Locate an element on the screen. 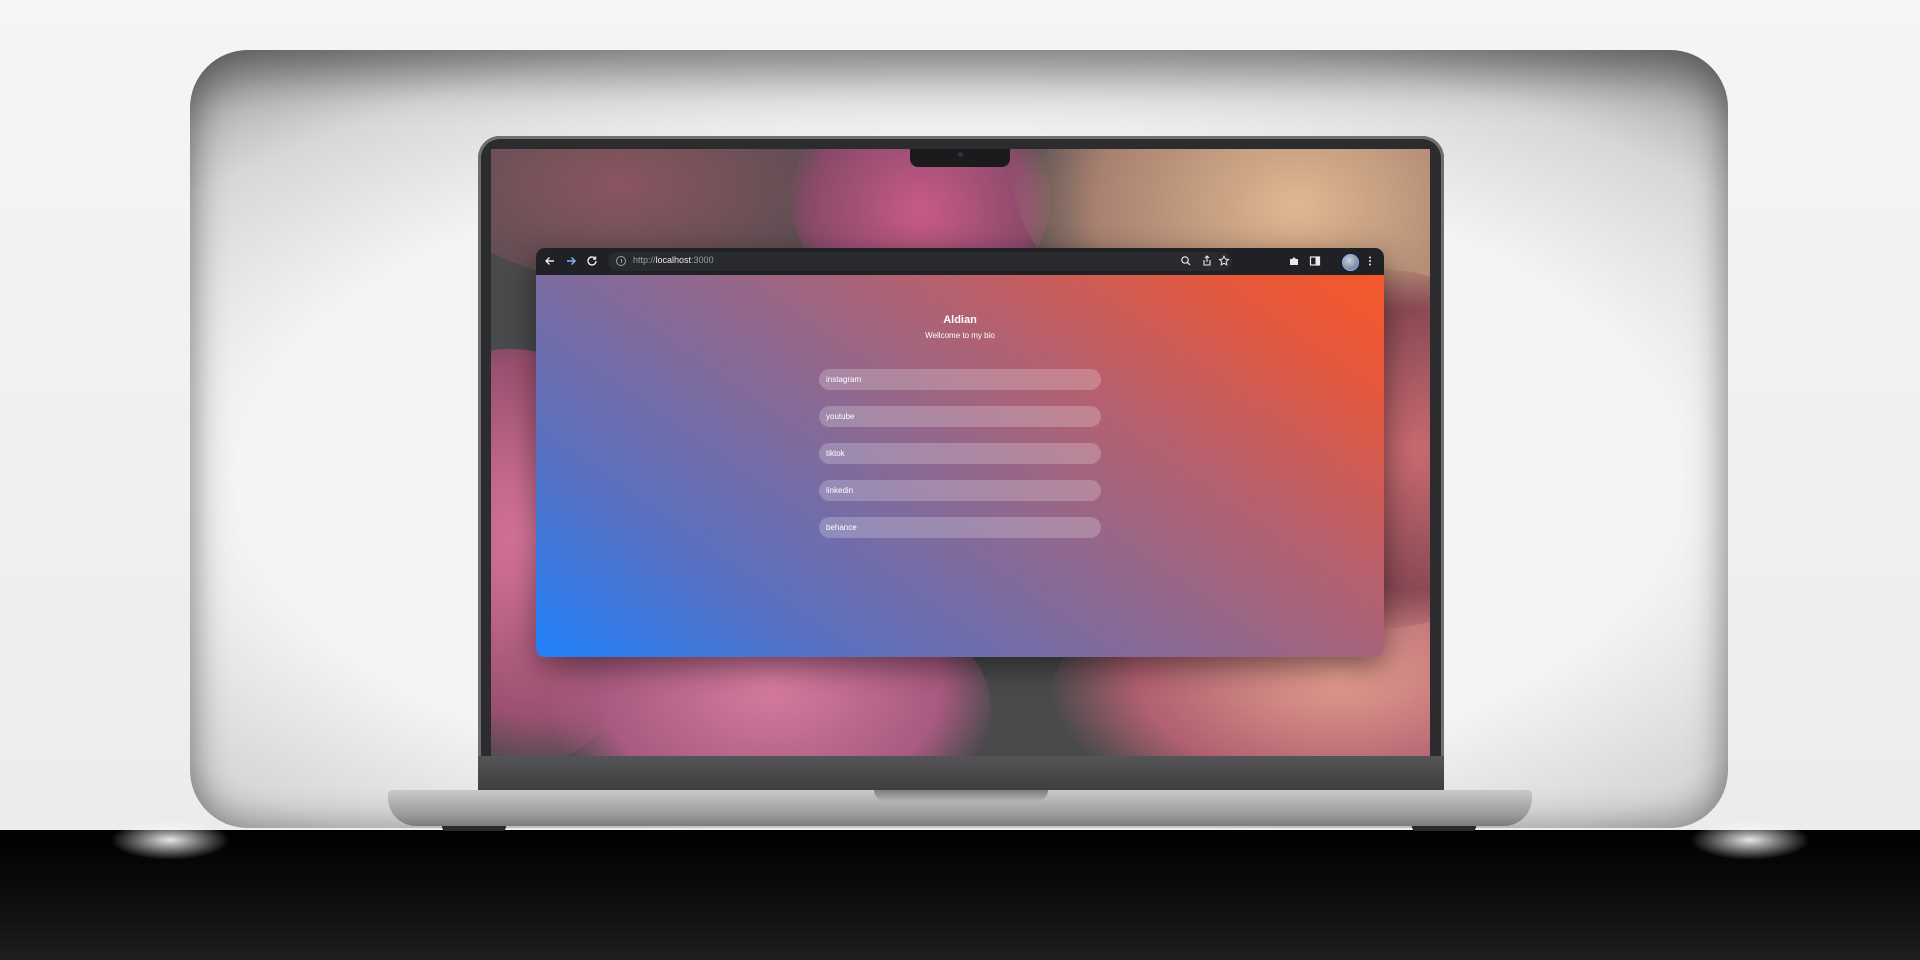 This screenshot has height=960, width=1920. back-arrow-icon is located at coordinates (550, 261).